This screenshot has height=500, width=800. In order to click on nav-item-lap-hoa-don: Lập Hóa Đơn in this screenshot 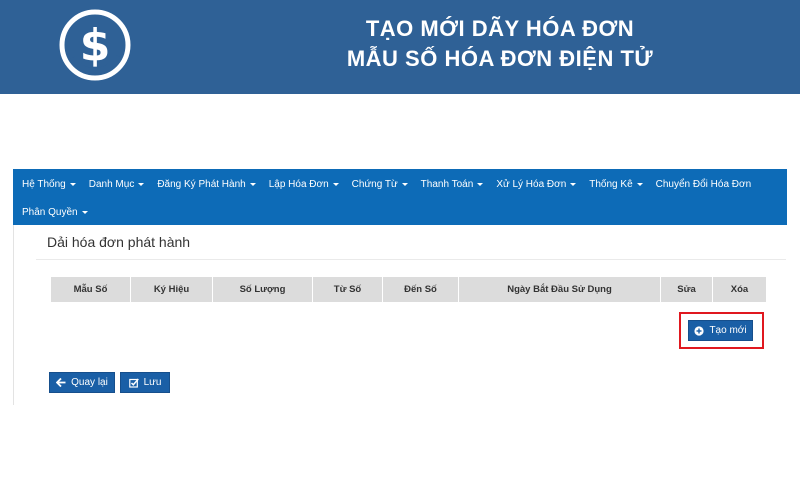, I will do `click(304, 184)`.